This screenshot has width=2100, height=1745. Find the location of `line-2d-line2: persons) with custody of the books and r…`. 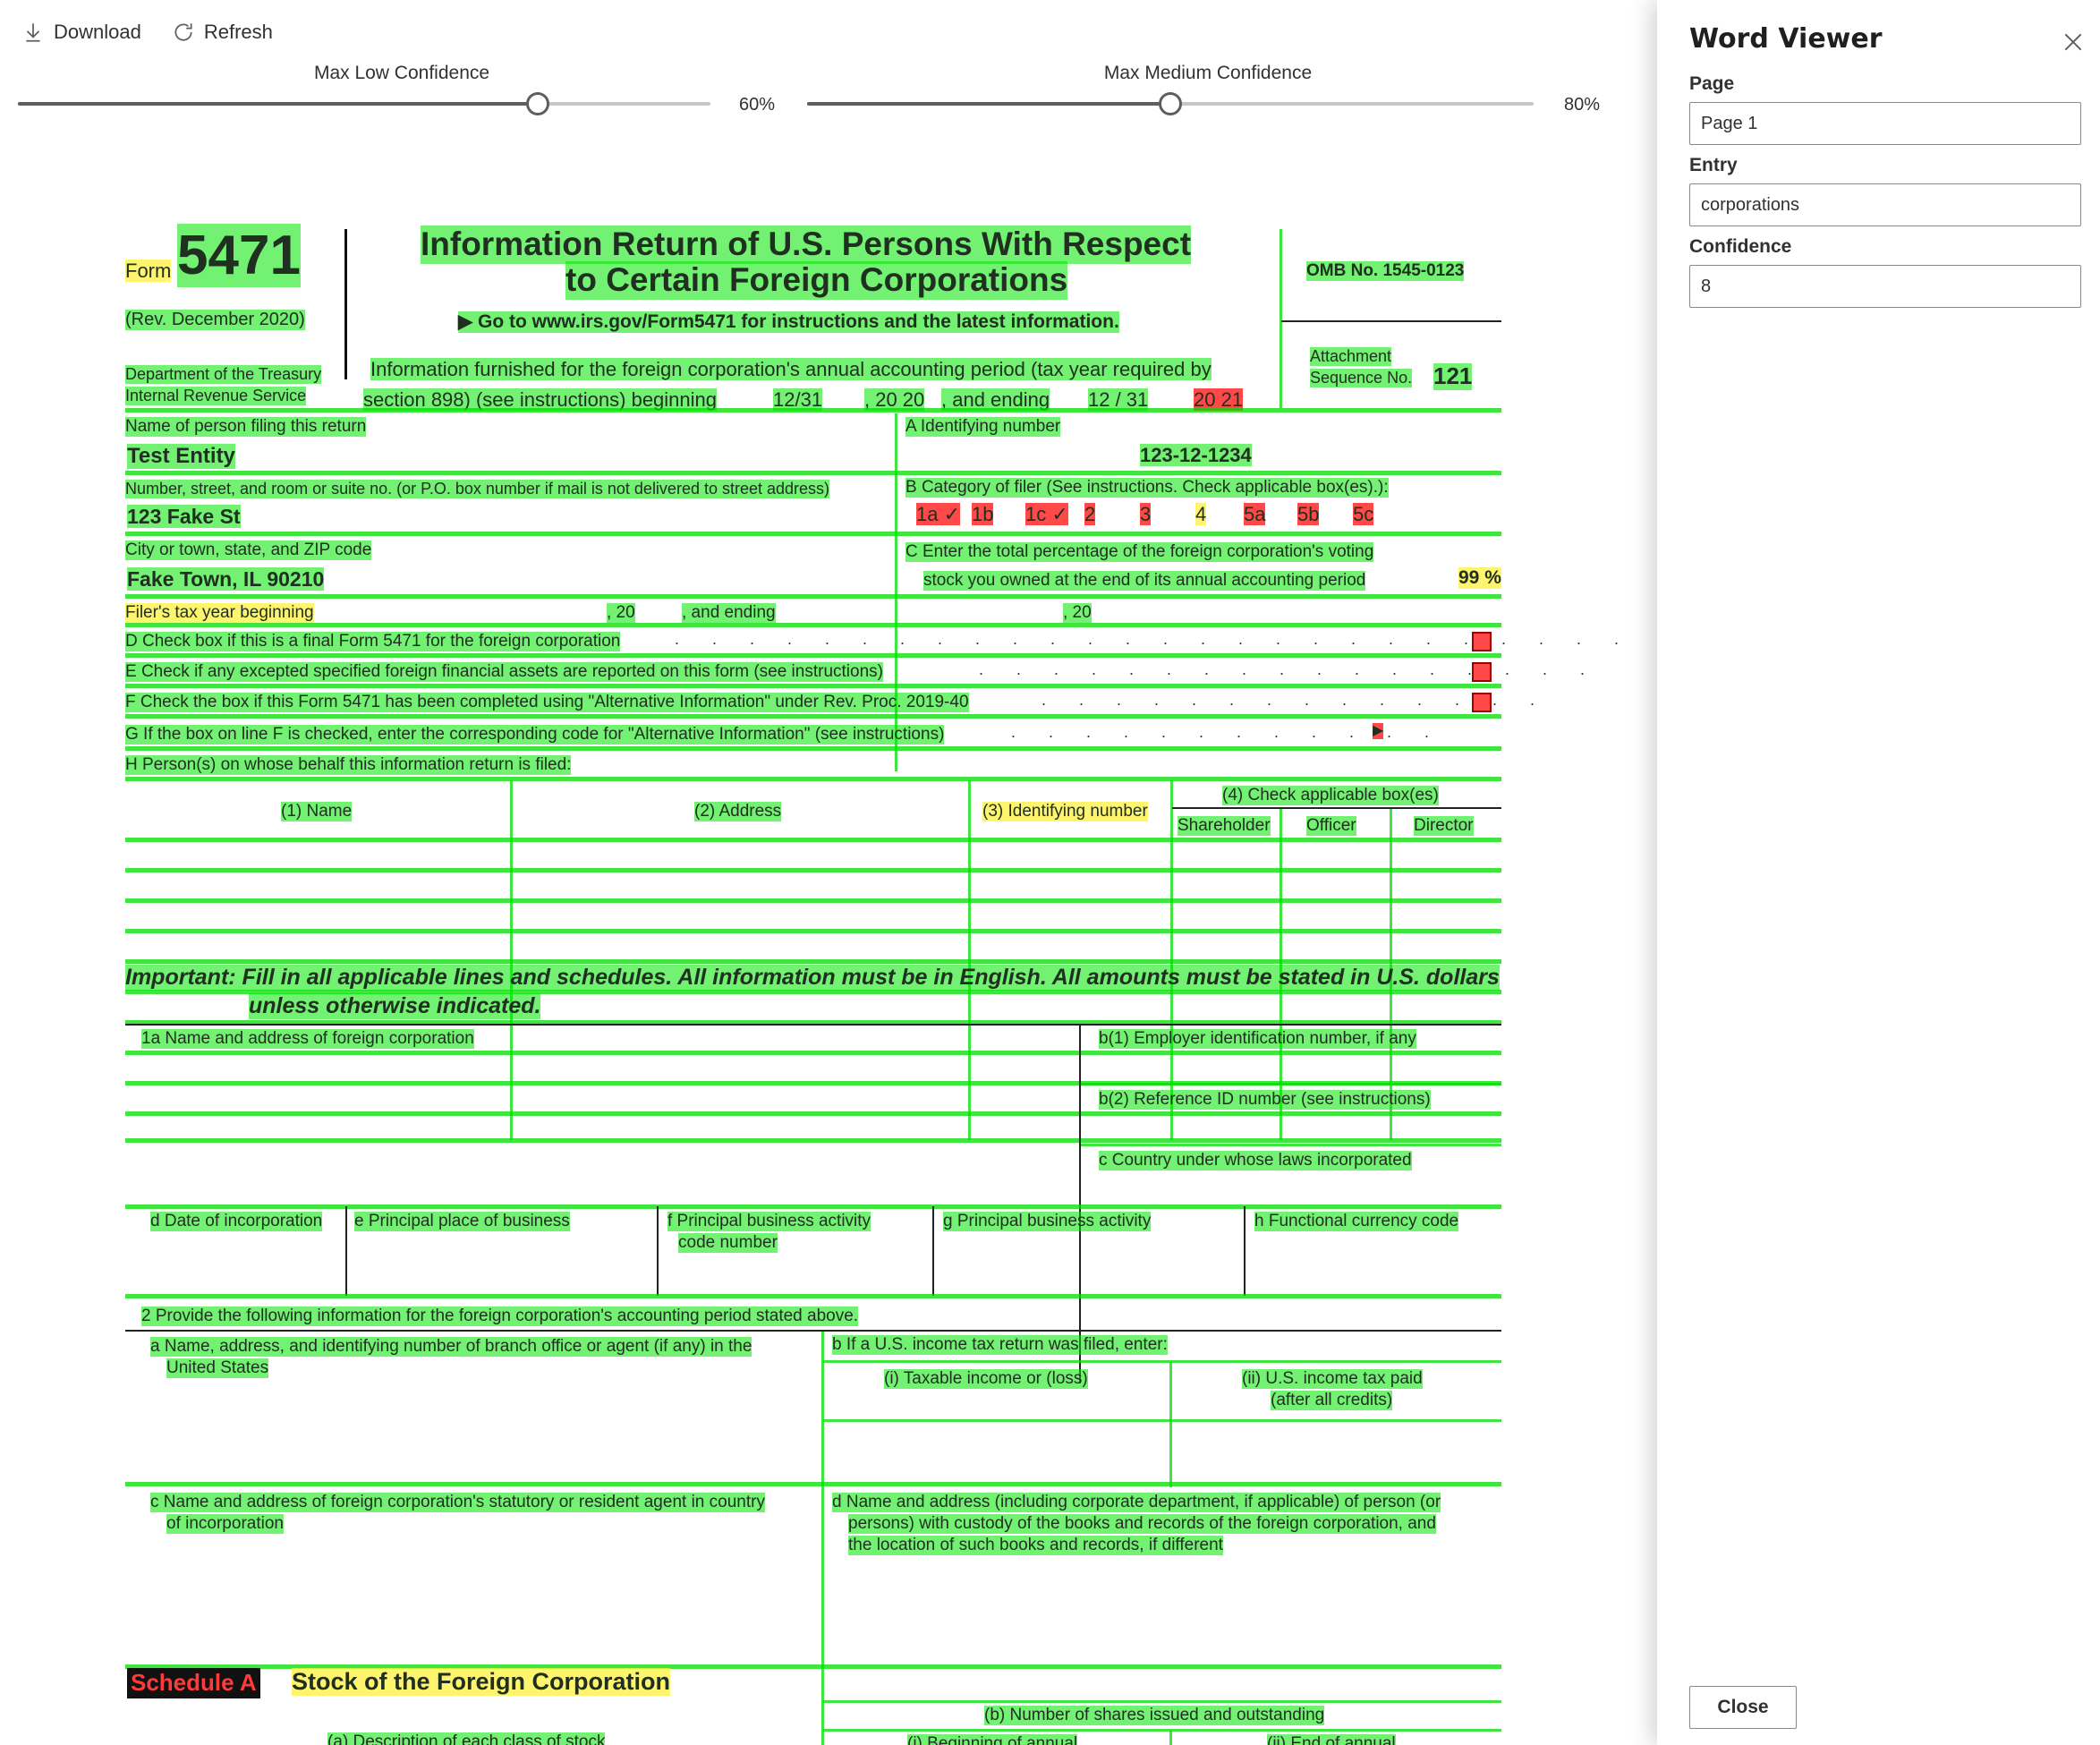

line-2d-line2: persons) with custody of the books and r… is located at coordinates (1142, 1524).